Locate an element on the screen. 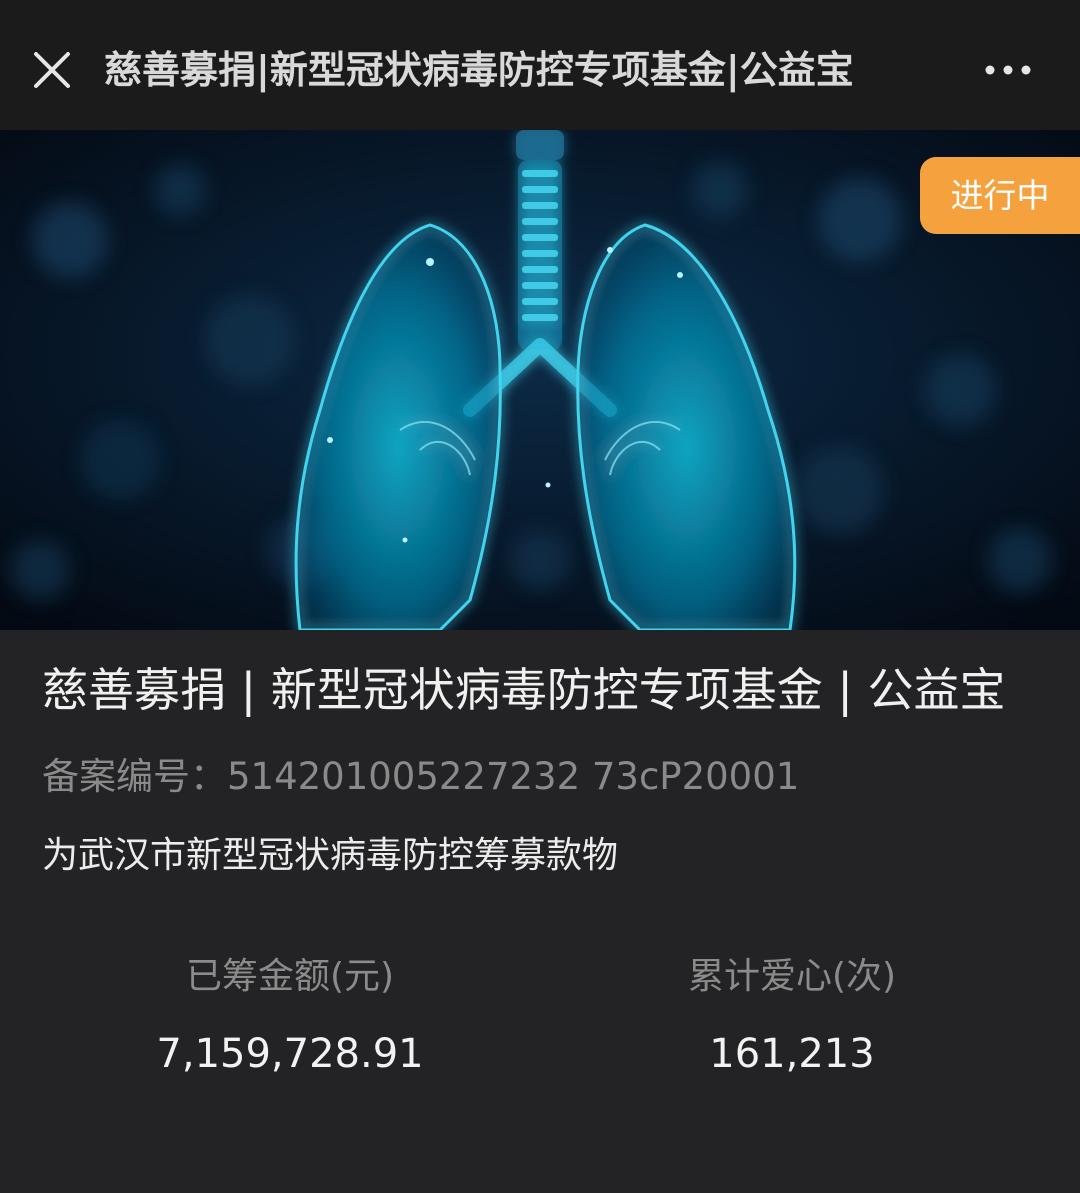 This screenshot has height=1193, width=1080. close-icon is located at coordinates (52, 70).